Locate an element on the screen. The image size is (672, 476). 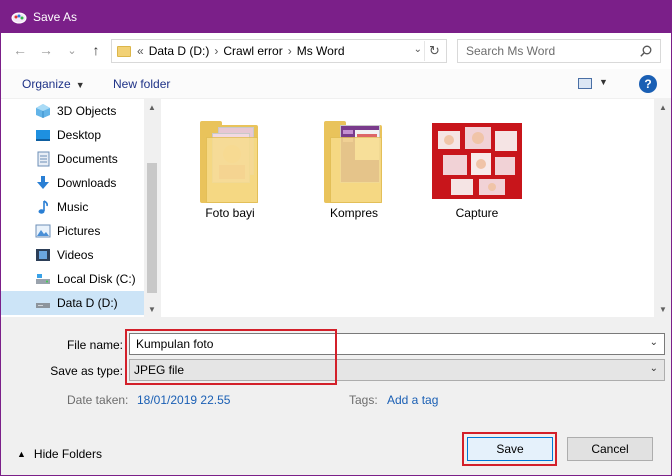
change-view-icon is located at coordinates (585, 83).